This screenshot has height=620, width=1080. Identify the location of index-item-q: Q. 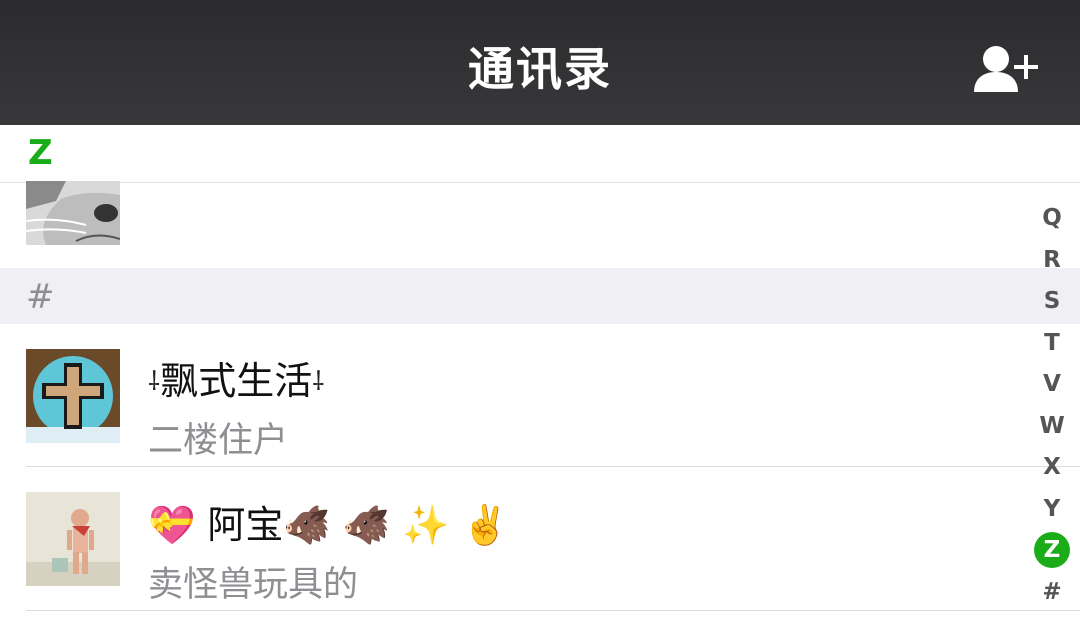
(1052, 219).